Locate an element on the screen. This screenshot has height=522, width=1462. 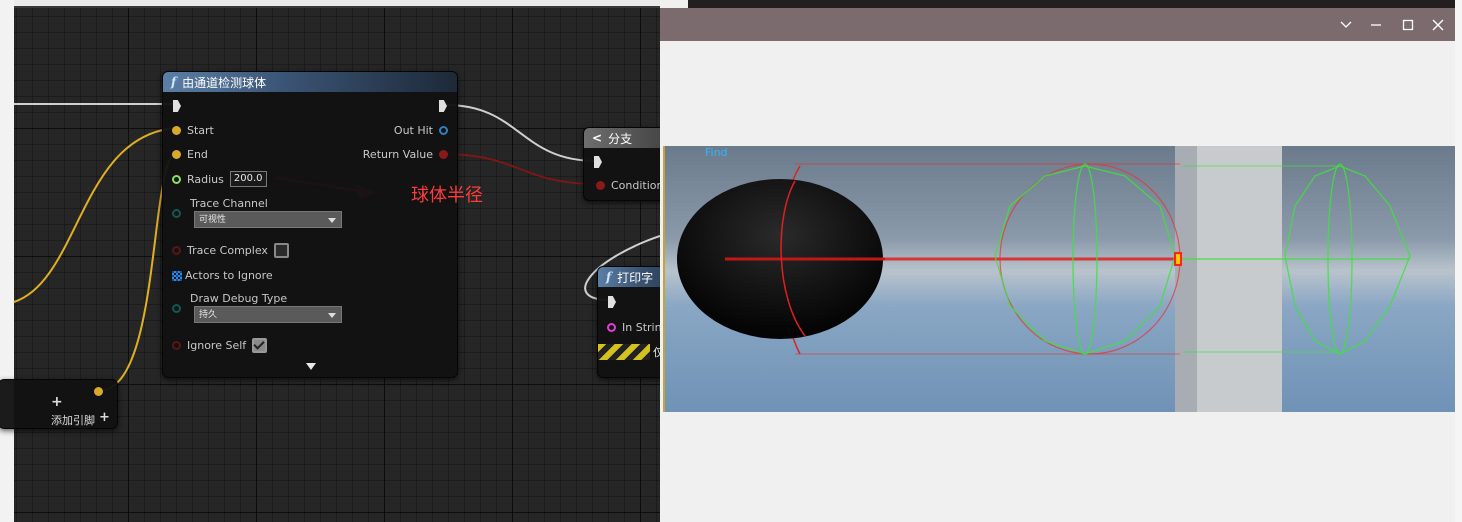
branch-title: 分支 is located at coordinates (620, 138).